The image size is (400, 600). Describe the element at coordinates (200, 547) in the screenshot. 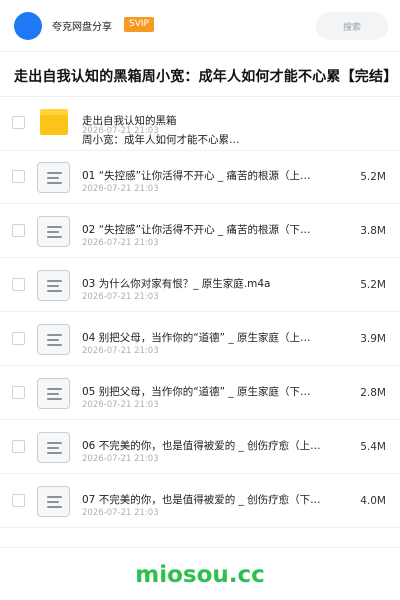

I see `divider` at that location.